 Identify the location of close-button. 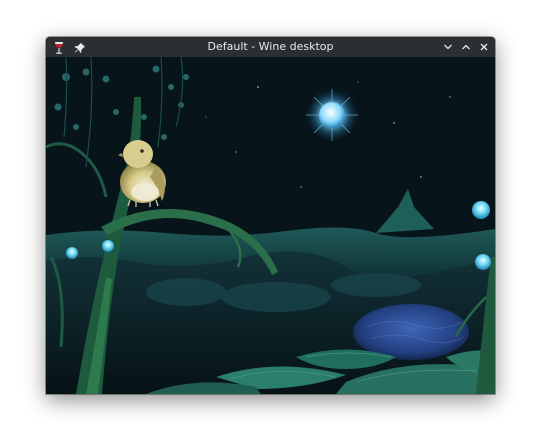
(483, 46).